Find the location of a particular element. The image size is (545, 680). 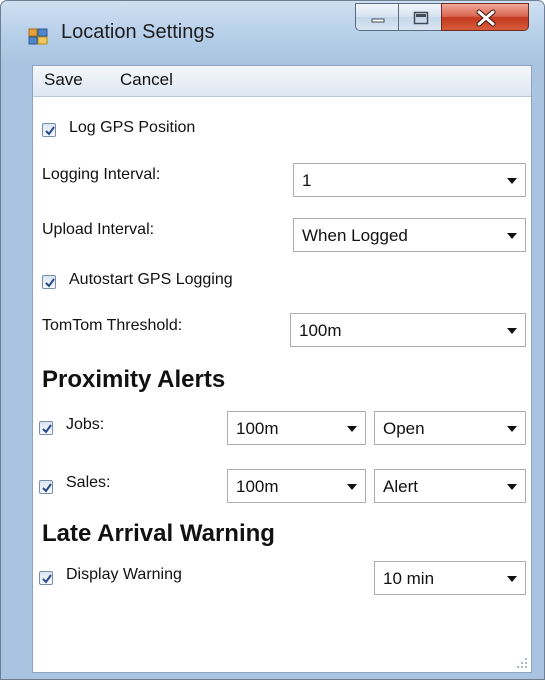

jobs-action-value: Open is located at coordinates (404, 428).